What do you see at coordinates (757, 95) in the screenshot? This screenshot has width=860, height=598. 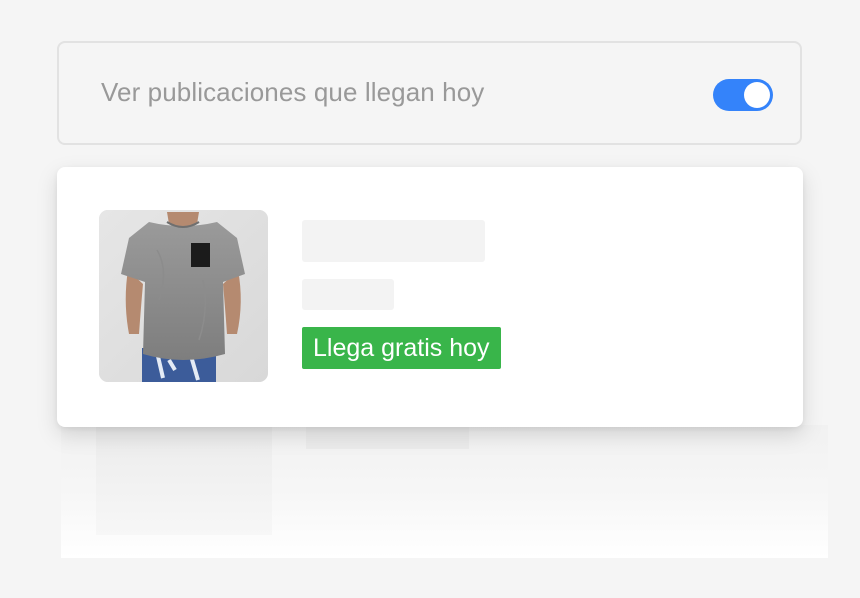 I see `toggle-knob` at bounding box center [757, 95].